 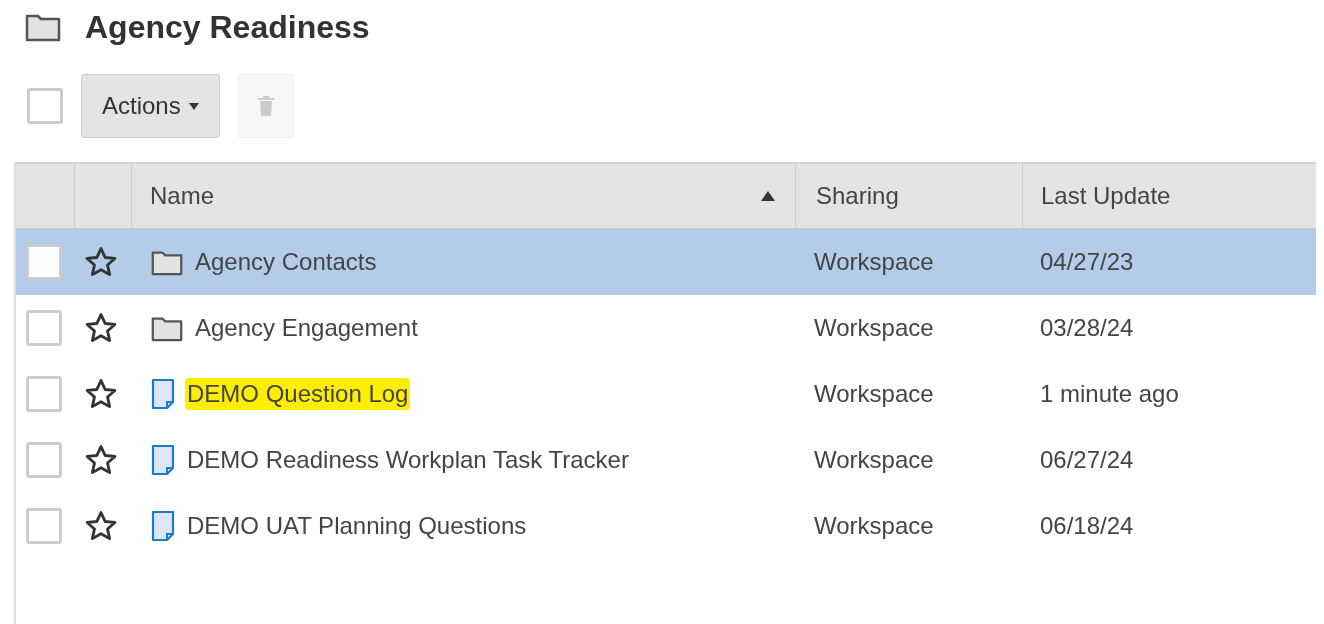 I want to click on file-name: DEMO Readiness Workplan Task Tracker, so click(x=408, y=460).